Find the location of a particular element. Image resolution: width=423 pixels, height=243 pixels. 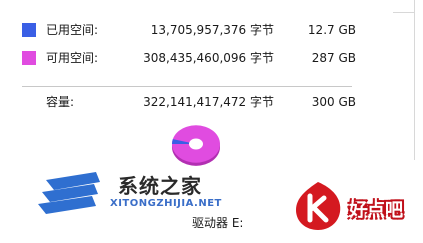

free-space-size: 287 GB is located at coordinates (333, 58).